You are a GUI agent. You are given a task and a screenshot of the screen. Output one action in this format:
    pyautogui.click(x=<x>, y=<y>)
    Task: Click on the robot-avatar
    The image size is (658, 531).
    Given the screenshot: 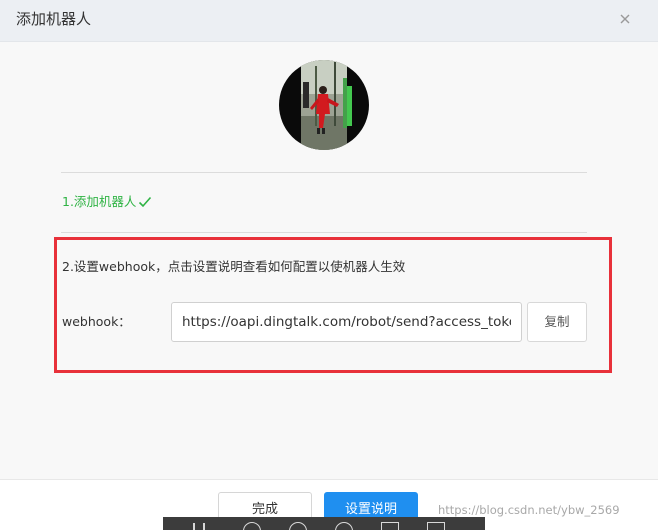 What is the action you would take?
    pyautogui.click(x=324, y=105)
    